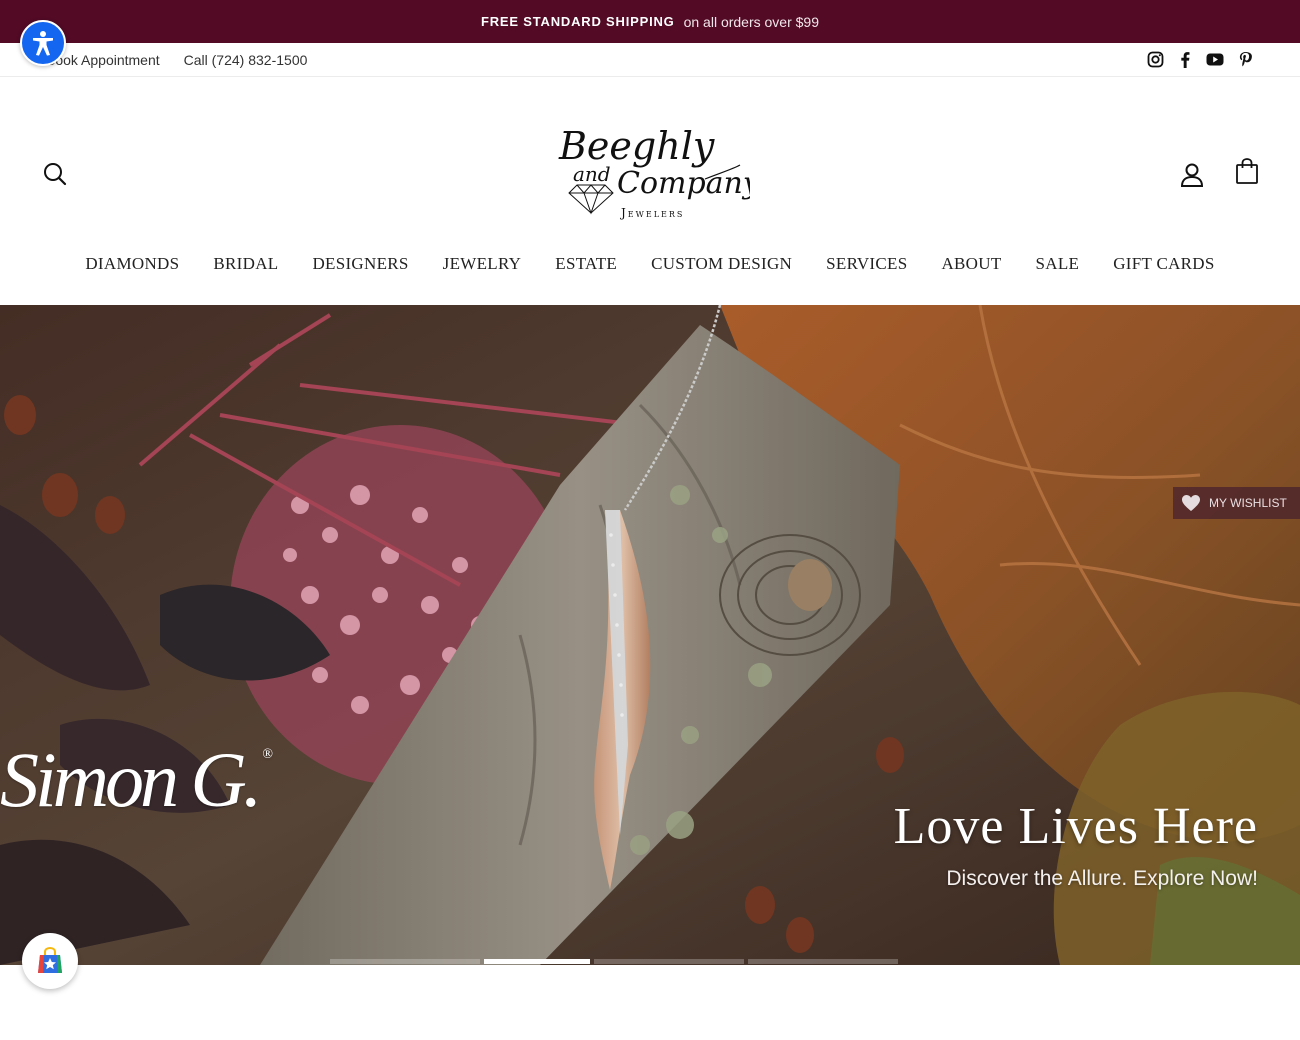 Image resolution: width=1300 pixels, height=1040 pixels. I want to click on account-button, so click(1192, 175).